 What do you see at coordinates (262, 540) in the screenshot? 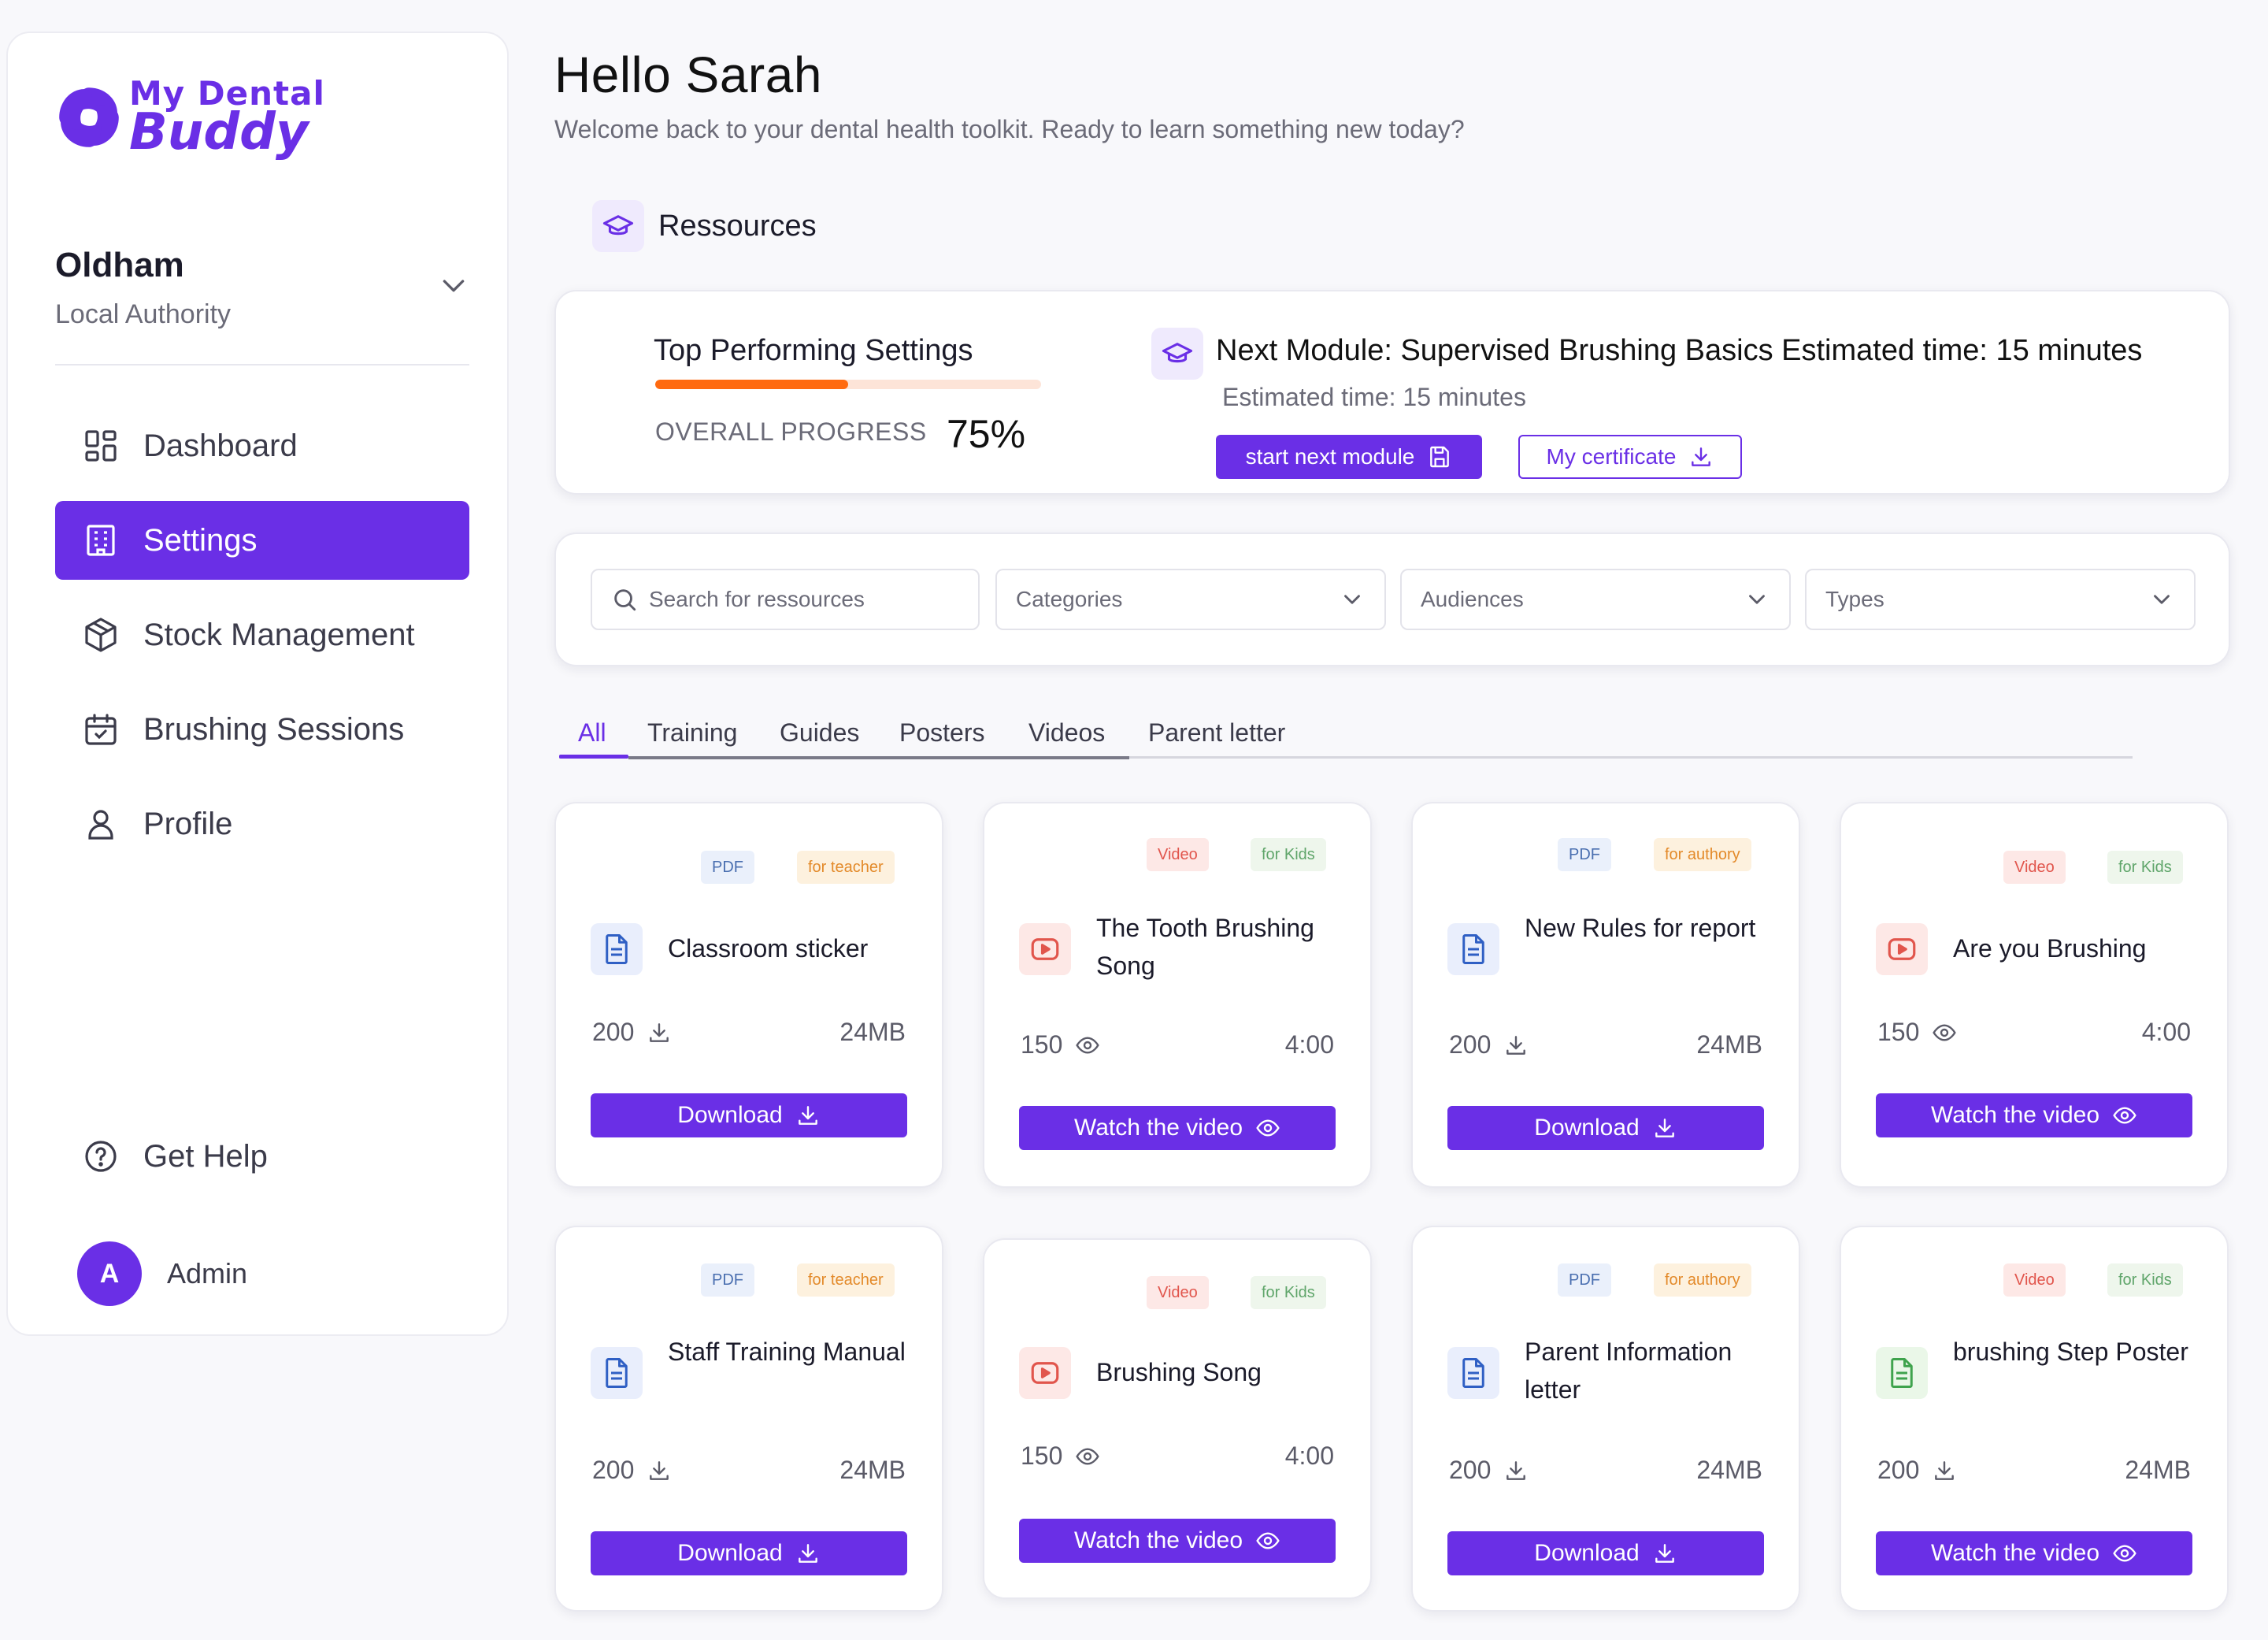
I see `sidebar-item-settings: Settings` at bounding box center [262, 540].